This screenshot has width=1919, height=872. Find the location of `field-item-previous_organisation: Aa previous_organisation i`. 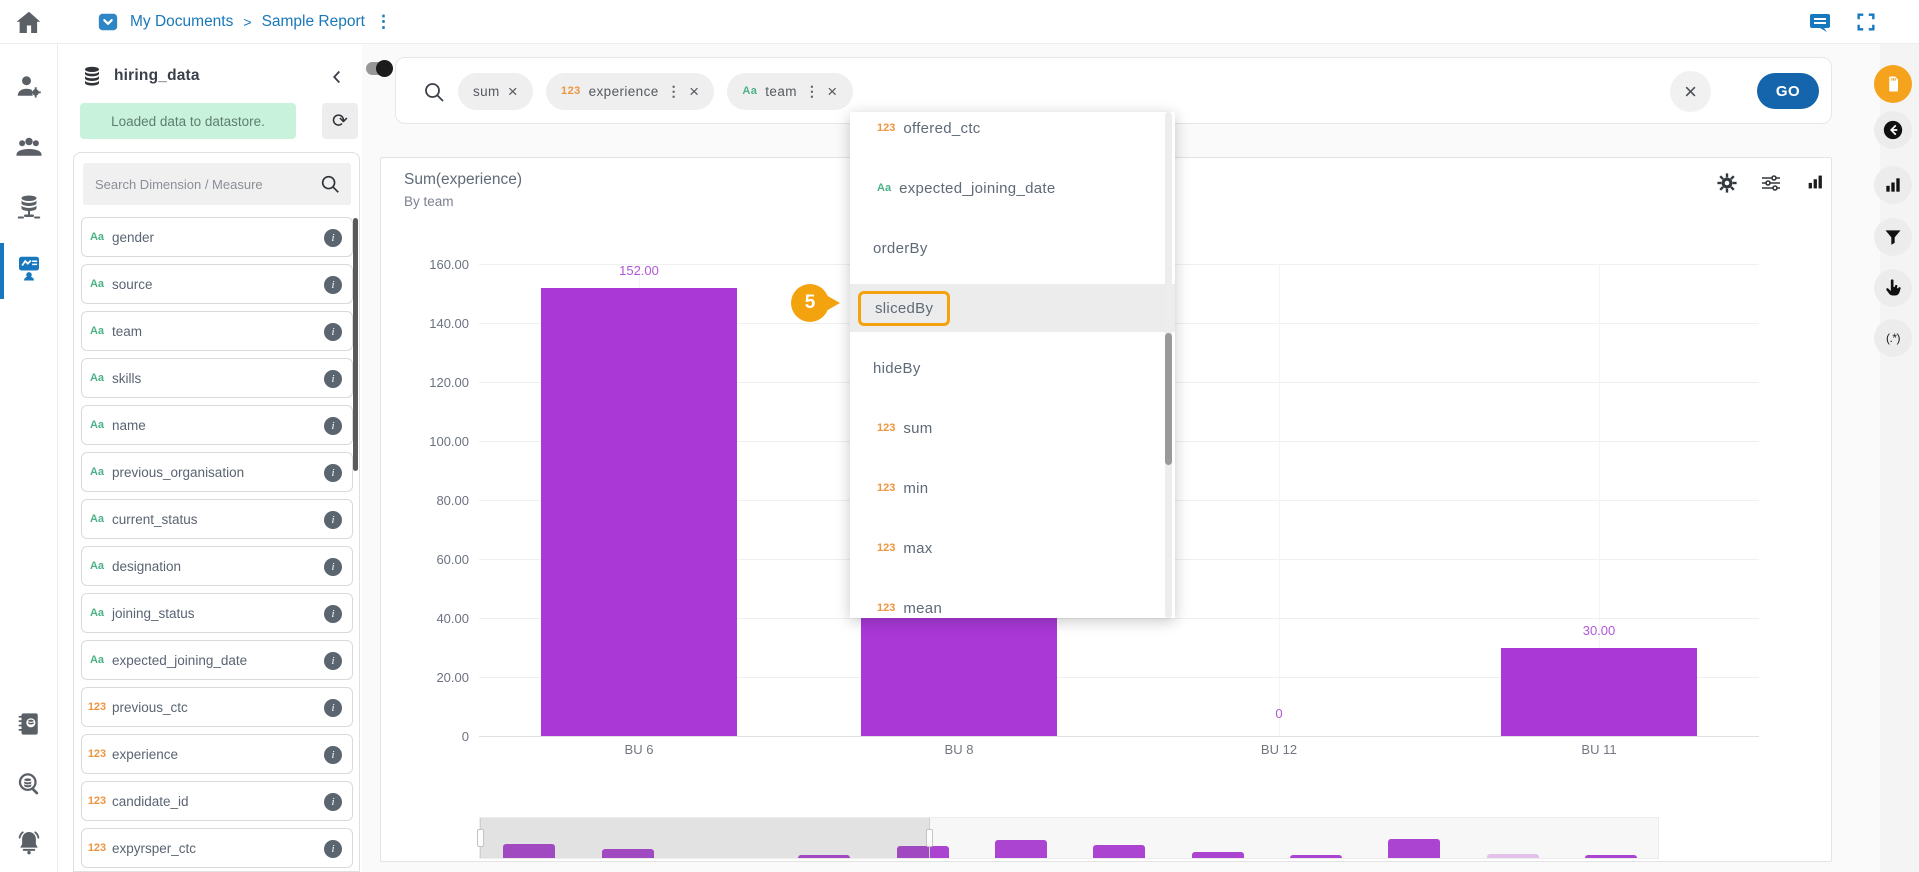

field-item-previous_organisation: Aa previous_organisation i is located at coordinates (217, 472).